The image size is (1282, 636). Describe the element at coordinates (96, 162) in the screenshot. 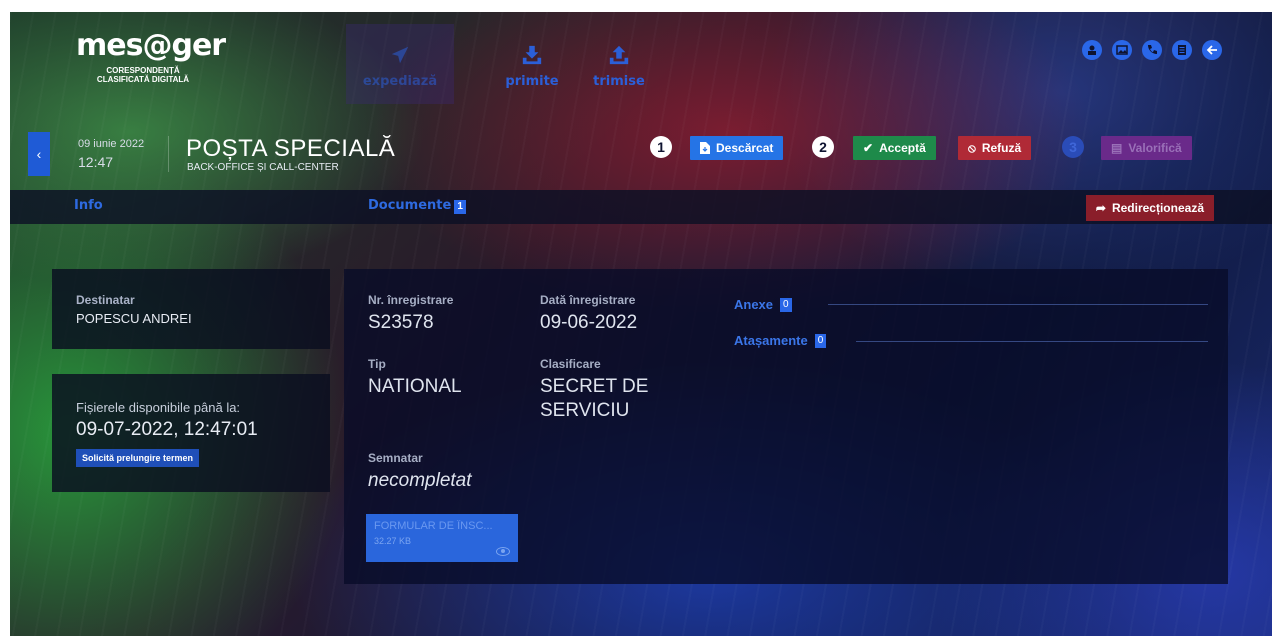

I see `message-time: 12:47` at that location.